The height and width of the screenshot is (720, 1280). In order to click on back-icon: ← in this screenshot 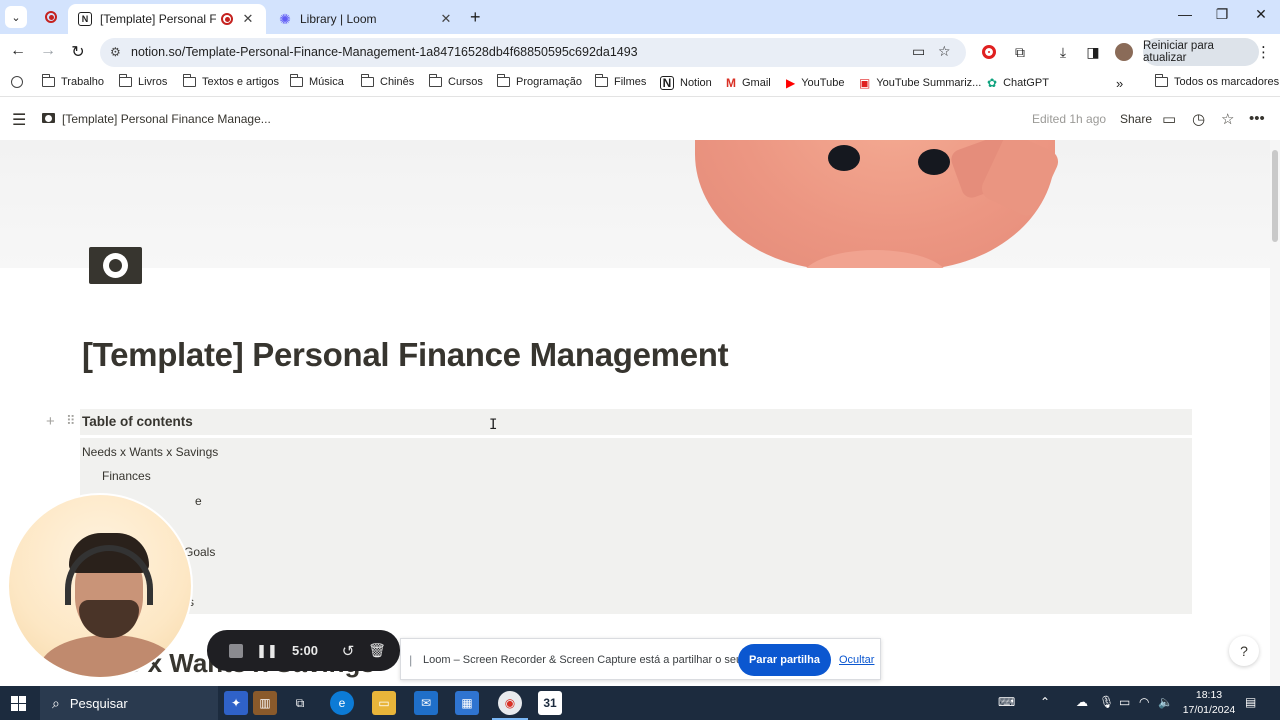, I will do `click(18, 51)`.